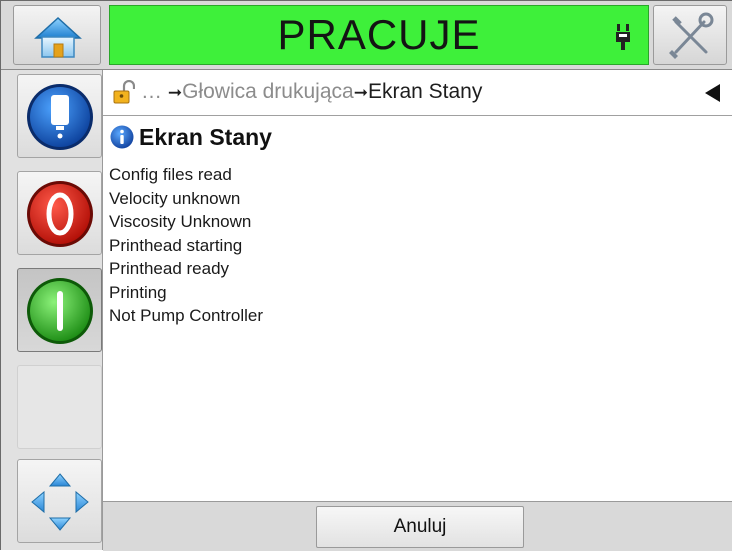  Describe the element at coordinates (205, 137) in the screenshot. I see `page-title: Ekran Stany` at that location.